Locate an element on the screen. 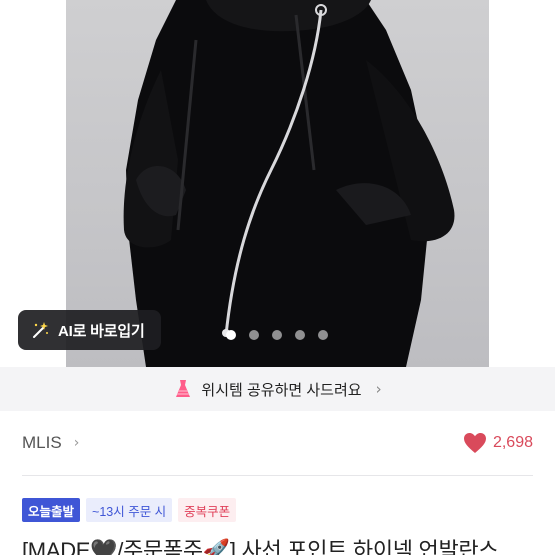 The image size is (555, 555). order-cutoff-badge: ~13시 주문 시 is located at coordinates (129, 510).